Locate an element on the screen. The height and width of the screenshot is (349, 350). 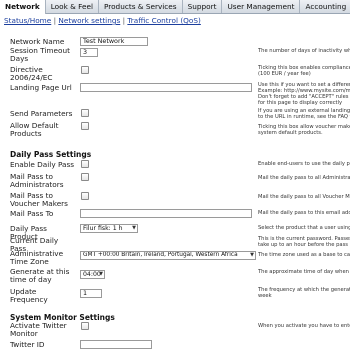
enable-daily-pass-label: Enable Daily Pass is located at coordinates (42, 164).